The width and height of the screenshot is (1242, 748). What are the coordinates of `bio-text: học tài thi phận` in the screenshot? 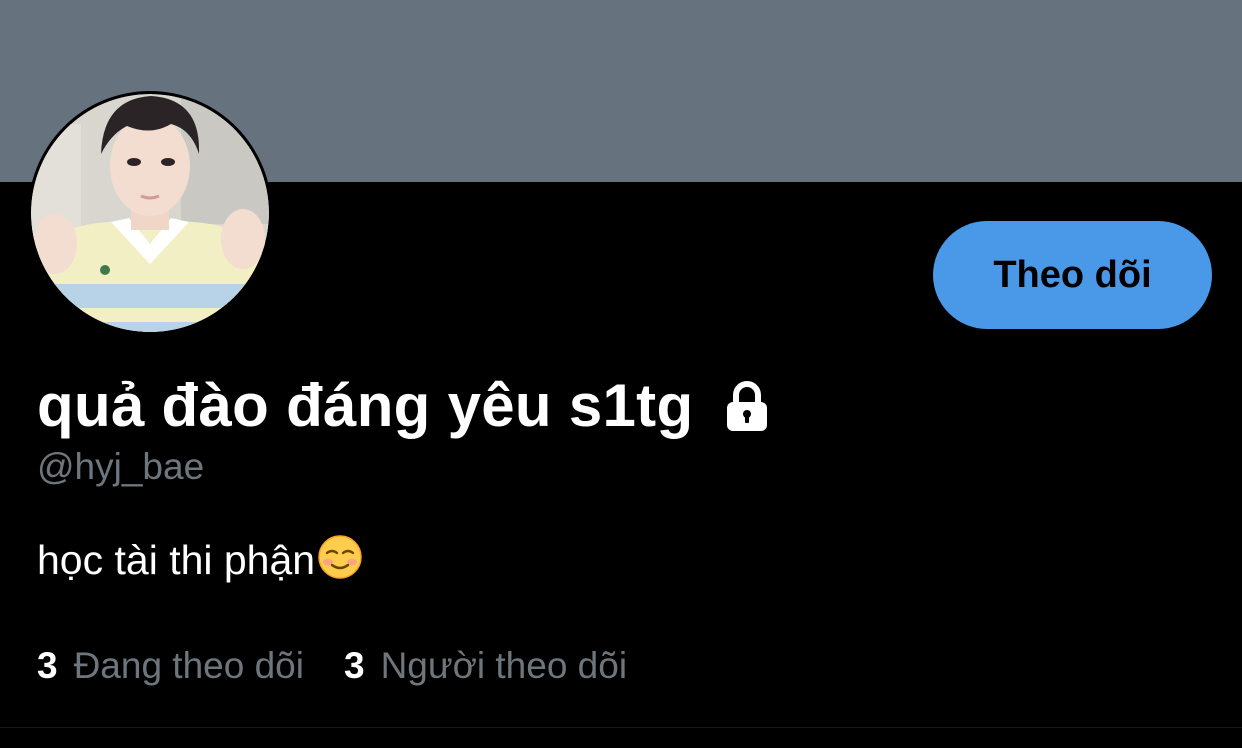 It's located at (176, 560).